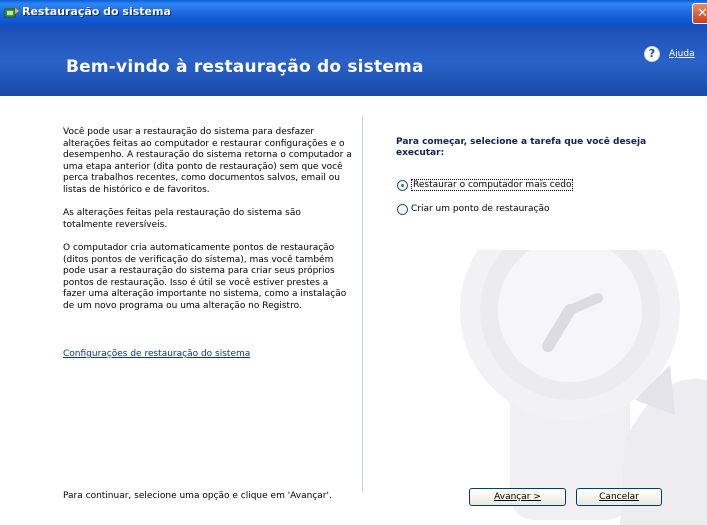 The width and height of the screenshot is (707, 525). What do you see at coordinates (492, 185) in the screenshot?
I see `restore-option-label: Restaurar o computador mais cedo` at bounding box center [492, 185].